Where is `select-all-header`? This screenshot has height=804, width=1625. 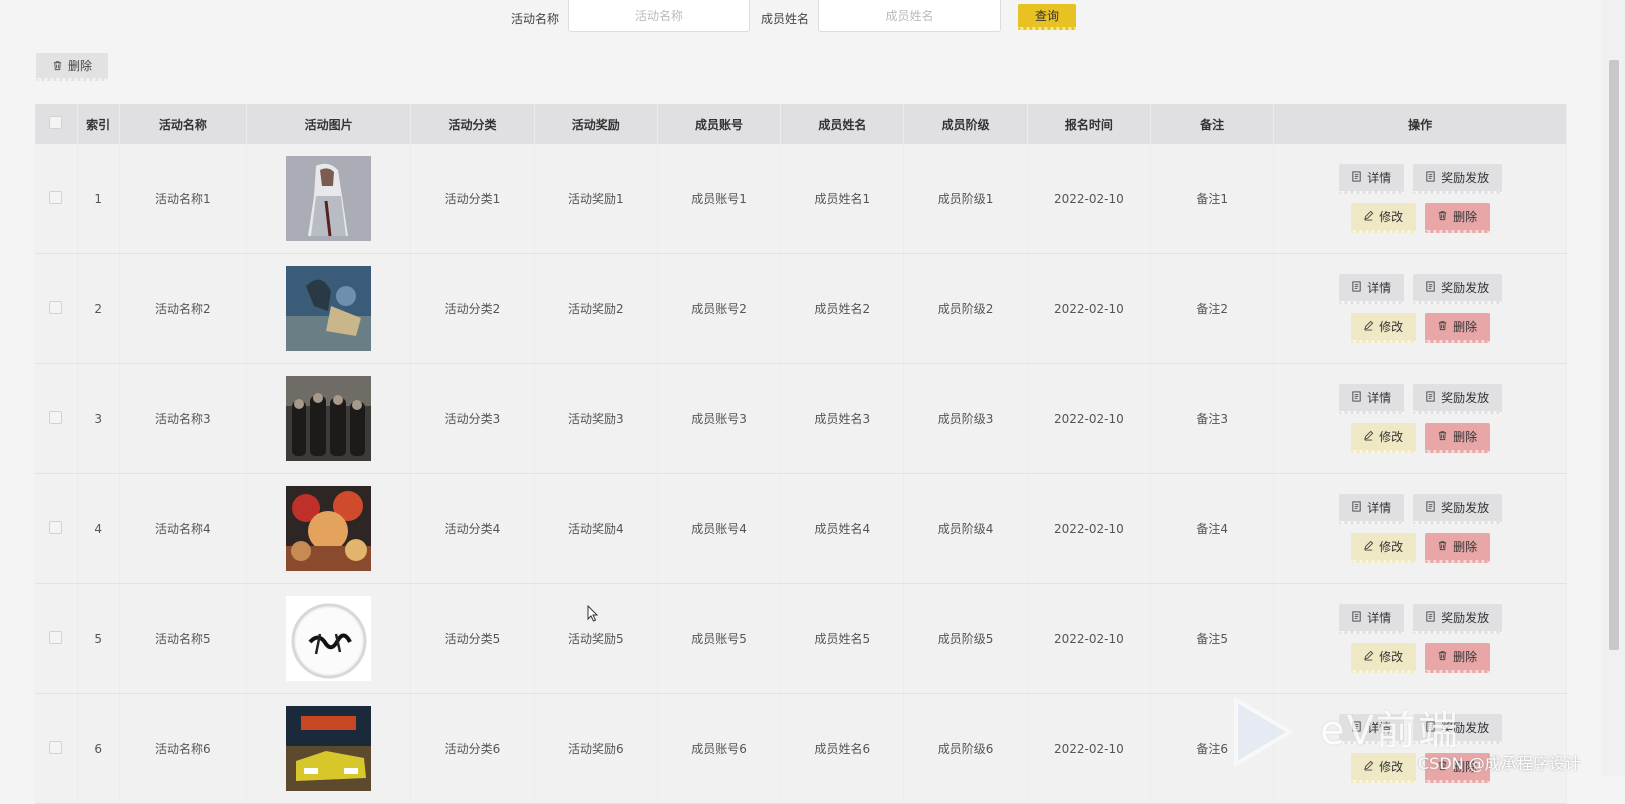
select-all-header is located at coordinates (56, 124).